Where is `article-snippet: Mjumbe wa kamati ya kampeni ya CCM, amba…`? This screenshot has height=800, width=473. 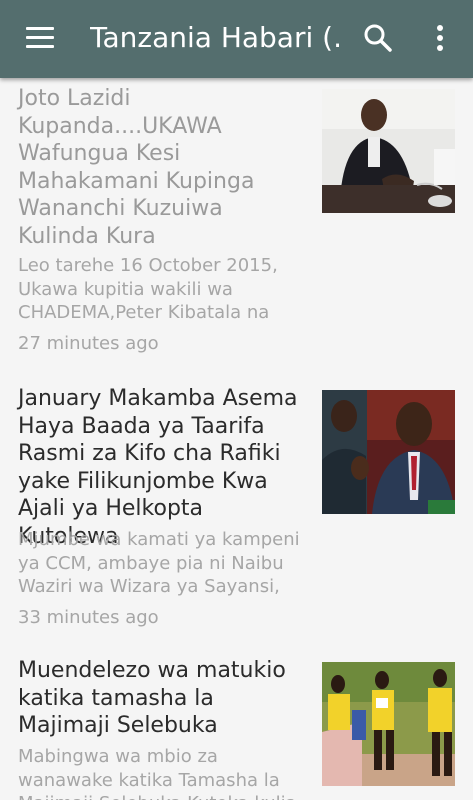
article-snippet: Mjumbe wa kamati ya kampeni ya CCM, amba… is located at coordinates (159, 563).